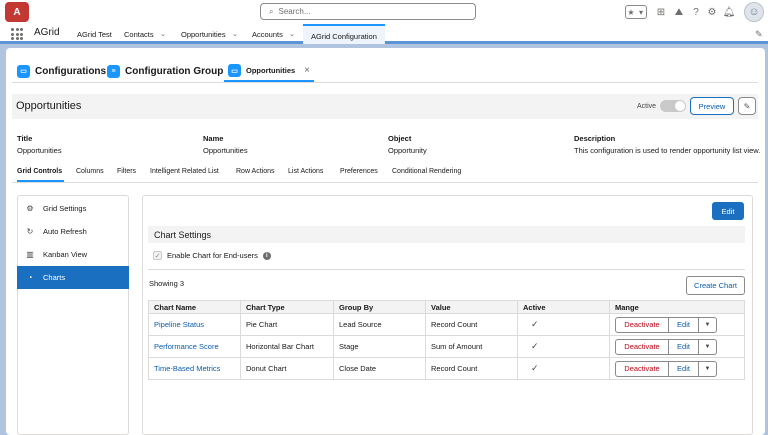 This screenshot has height=435, width=768. What do you see at coordinates (73, 254) in the screenshot?
I see `side-nav-kanban-view: ▥ Kanban View` at bounding box center [73, 254].